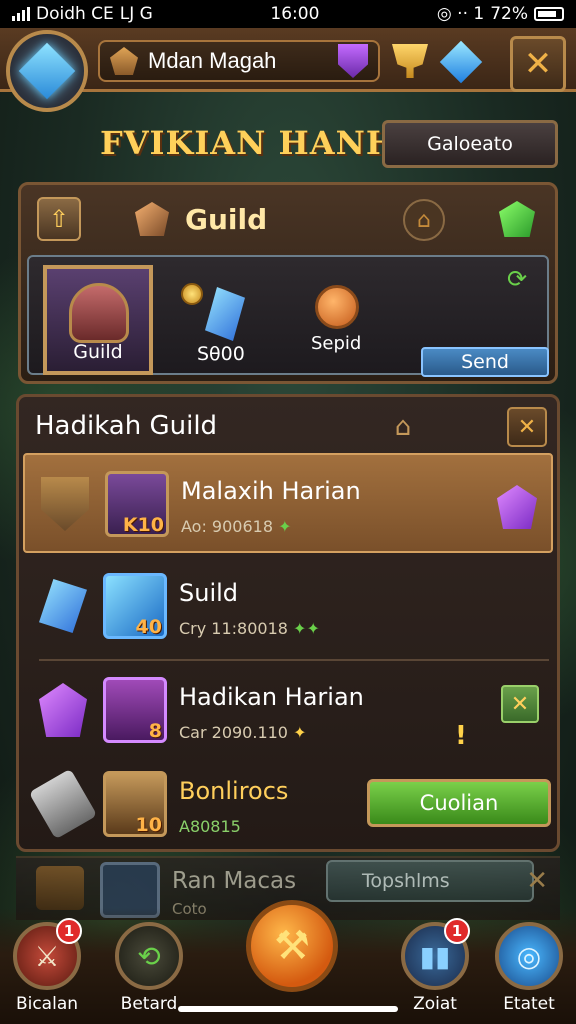 Image resolution: width=576 pixels, height=1024 pixels. What do you see at coordinates (288, 1009) in the screenshot?
I see `home-indicator` at bounding box center [288, 1009].